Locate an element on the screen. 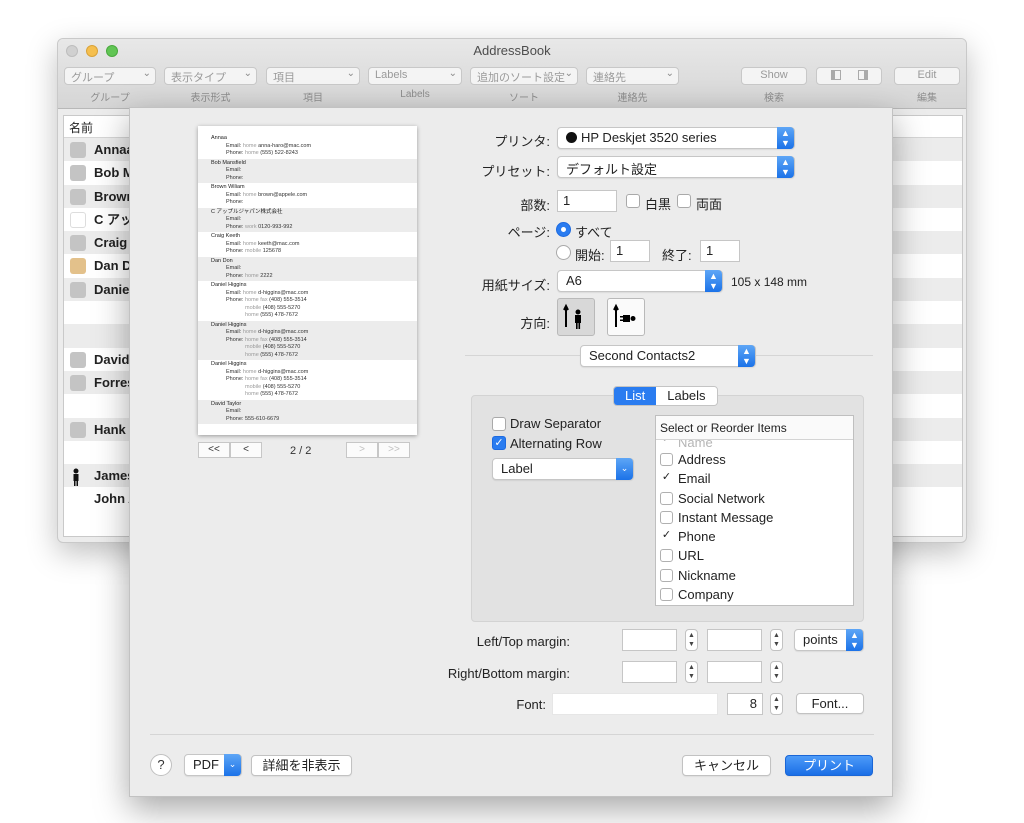  item-label: Instant Message is located at coordinates (726, 517).